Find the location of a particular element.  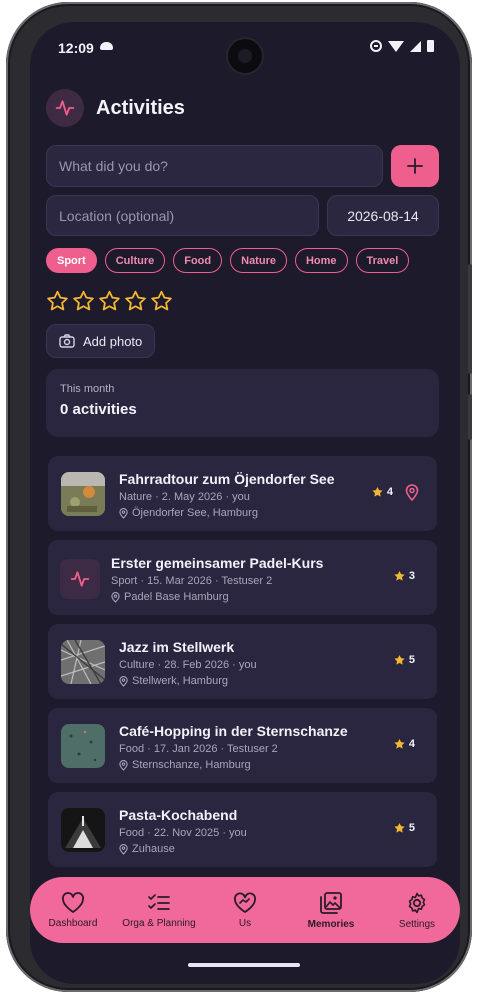

summary-value: 0 activities is located at coordinates (98, 409).